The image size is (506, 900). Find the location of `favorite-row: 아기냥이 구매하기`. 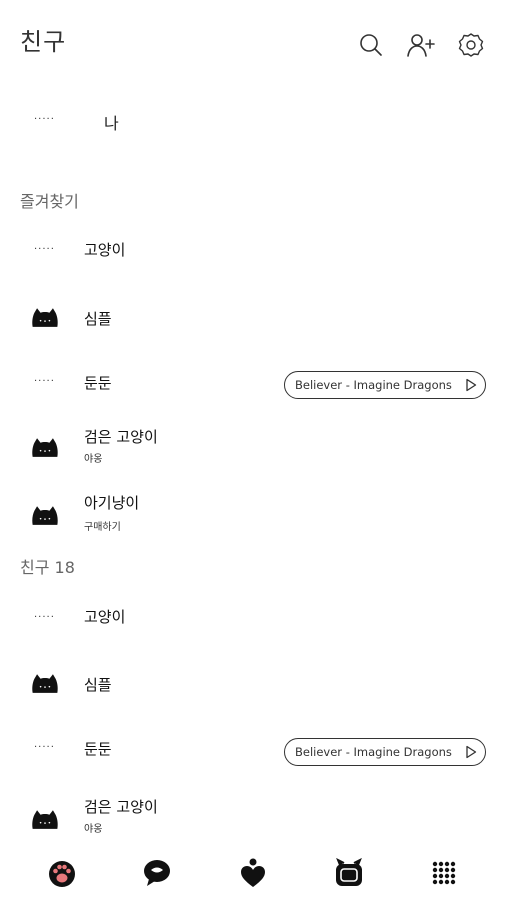

favorite-row: 아기냥이 구매하기 is located at coordinates (253, 516).